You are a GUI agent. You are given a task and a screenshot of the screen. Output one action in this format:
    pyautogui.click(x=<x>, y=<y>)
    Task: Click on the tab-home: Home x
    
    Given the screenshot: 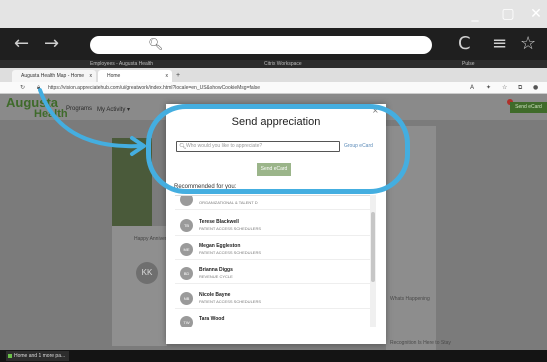 What is the action you would take?
    pyautogui.click(x=135, y=76)
    